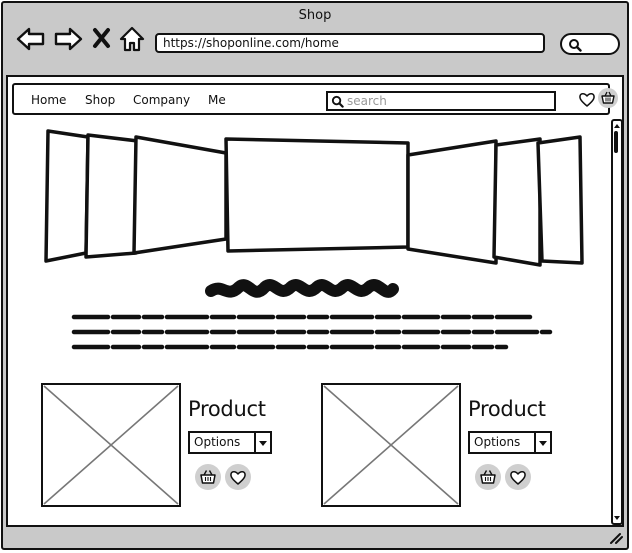  I want to click on home-icon, so click(132, 39).